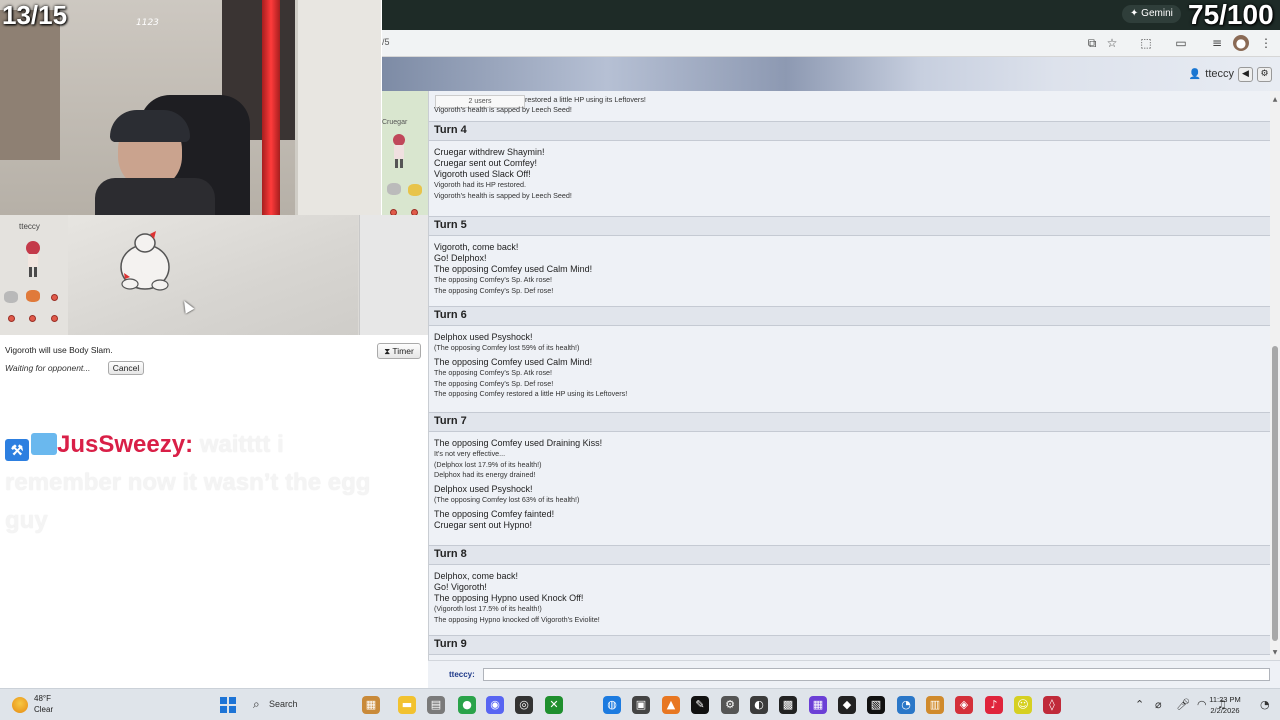 The image size is (1280, 720). Describe the element at coordinates (483, 525) in the screenshot. I see `log-line: Cruegar sent out Hypno!` at that location.